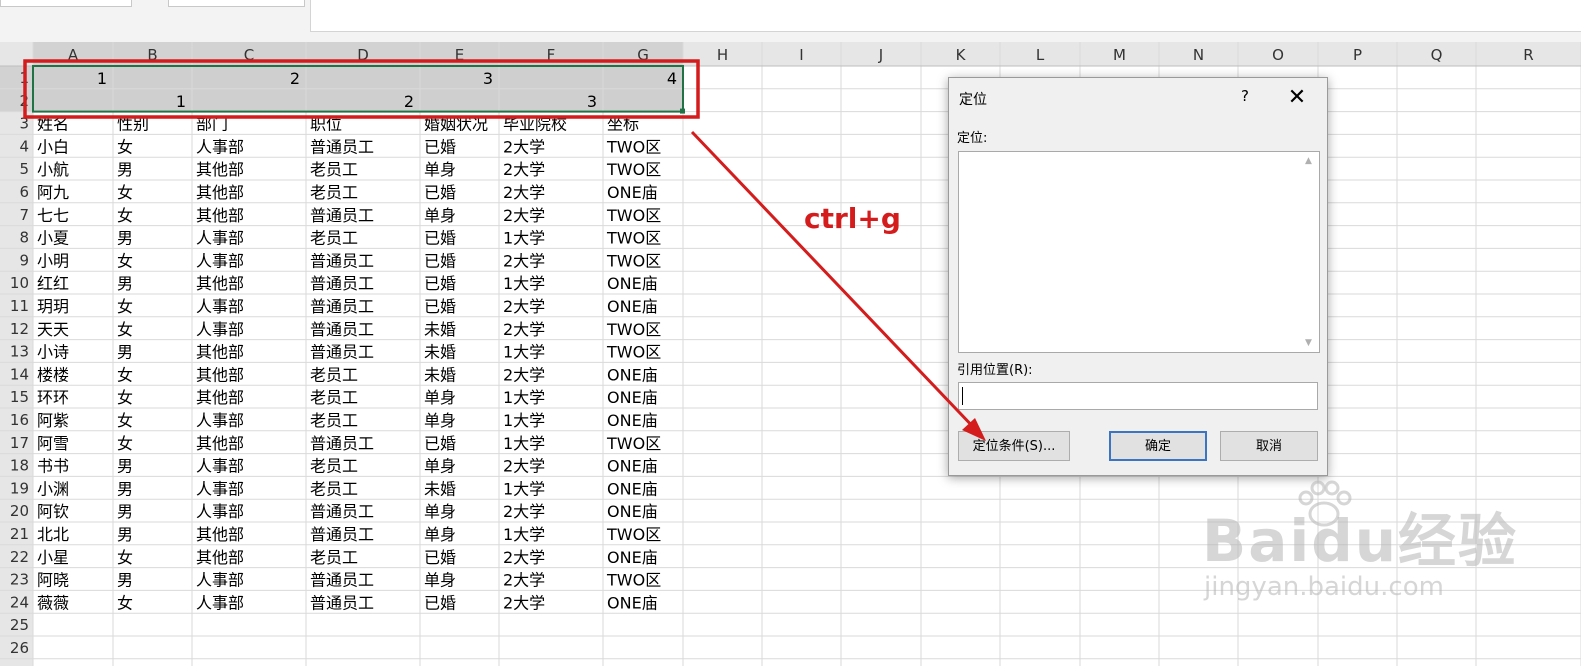 The height and width of the screenshot is (666, 1581). I want to click on reference-input, so click(1138, 396).